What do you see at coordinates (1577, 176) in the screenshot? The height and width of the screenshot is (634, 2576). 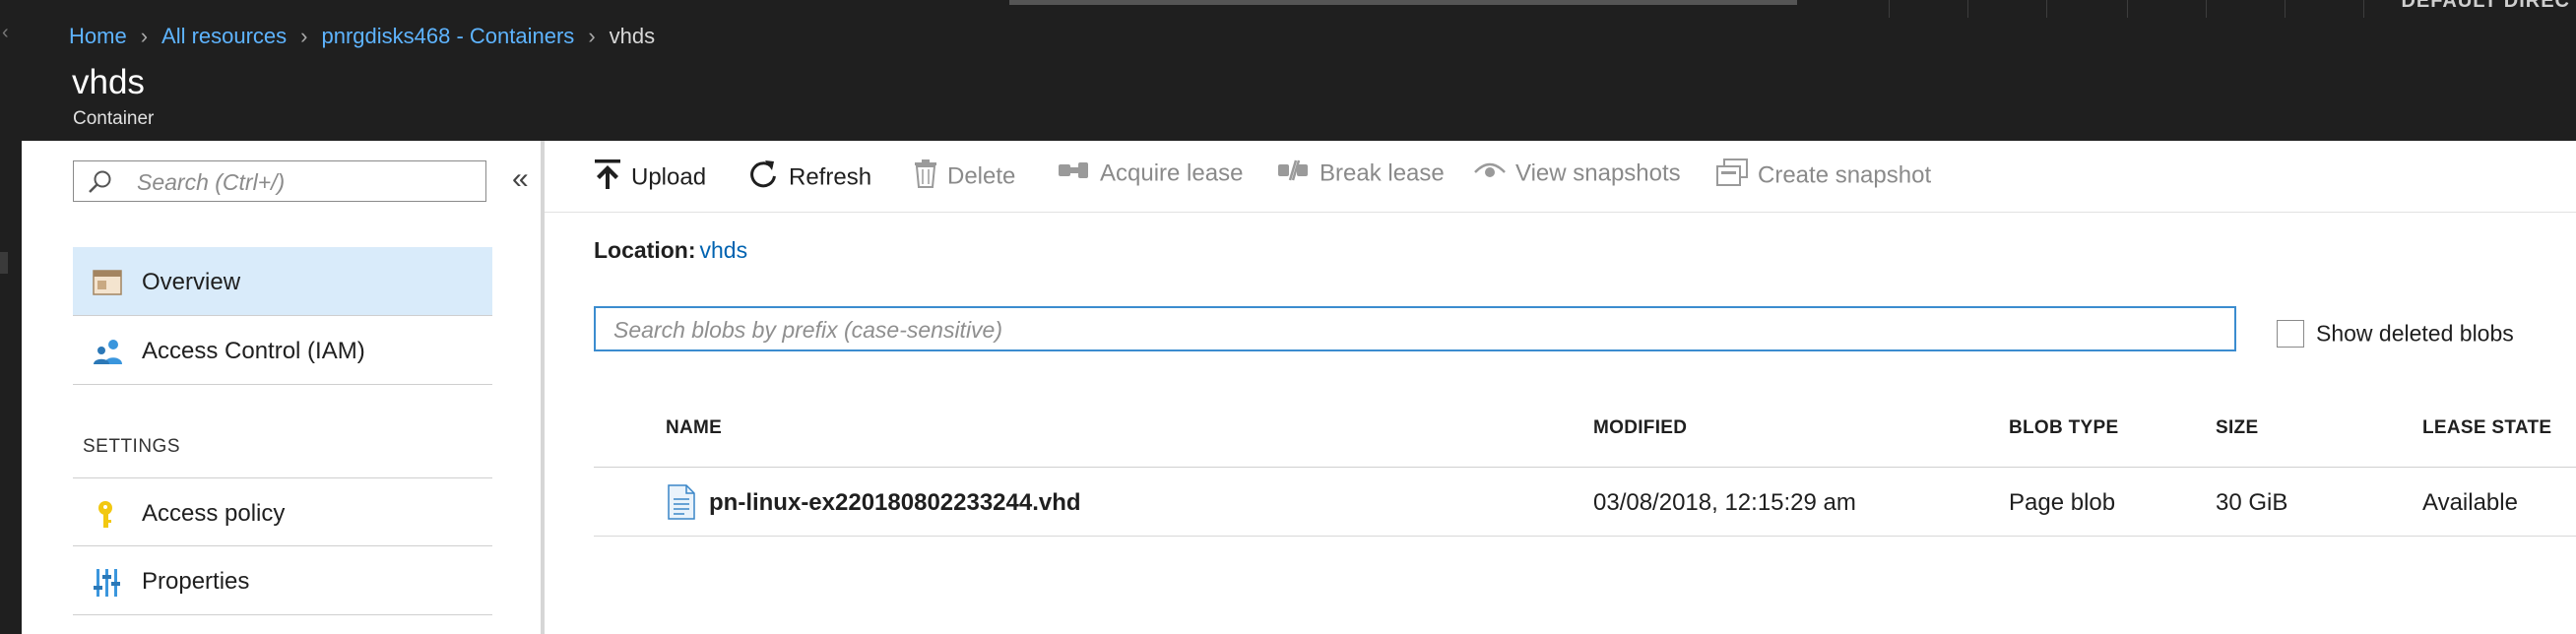 I see `view-snapshots-button: View snapshots` at bounding box center [1577, 176].